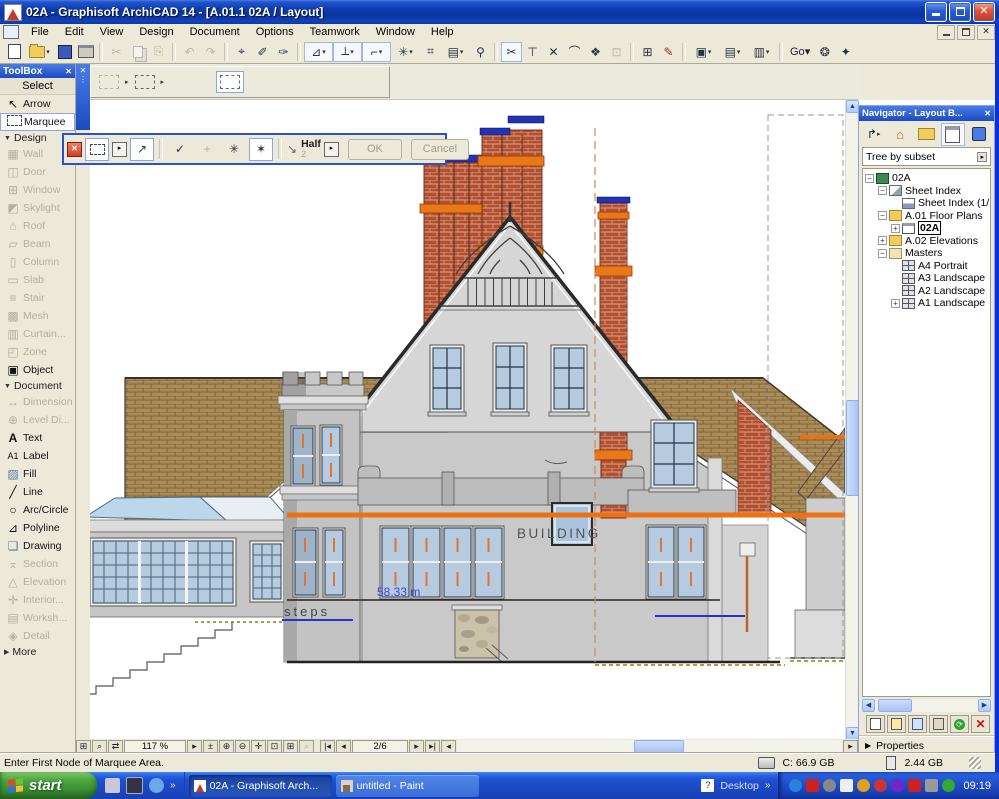  I want to click on properties-expand-icon: ▶, so click(868, 745).